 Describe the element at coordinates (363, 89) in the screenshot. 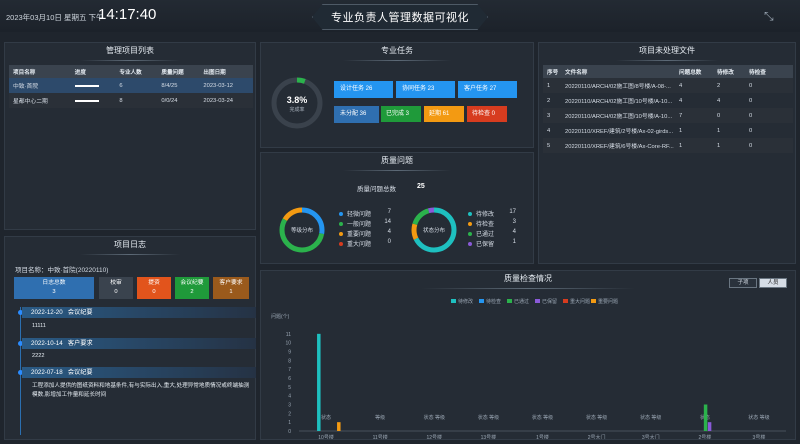

I see `design-task-tag: 设计任务 26` at that location.